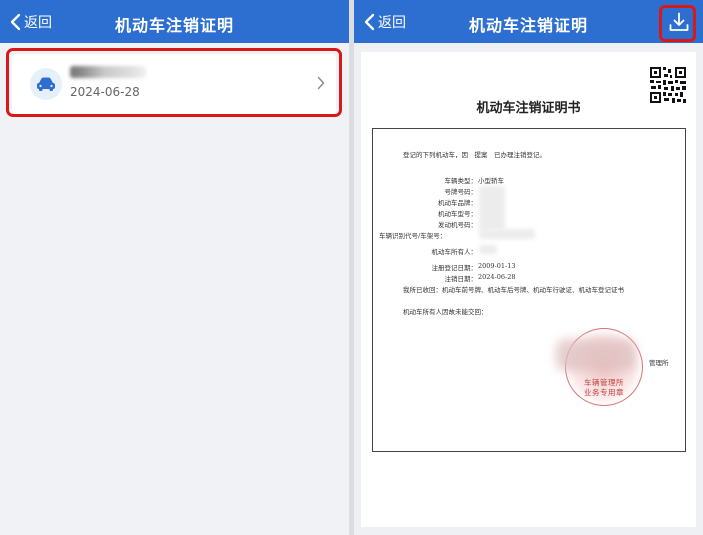 The height and width of the screenshot is (535, 703). Describe the element at coordinates (457, 203) in the screenshot. I see `brand-label: 机动车品牌：` at that location.